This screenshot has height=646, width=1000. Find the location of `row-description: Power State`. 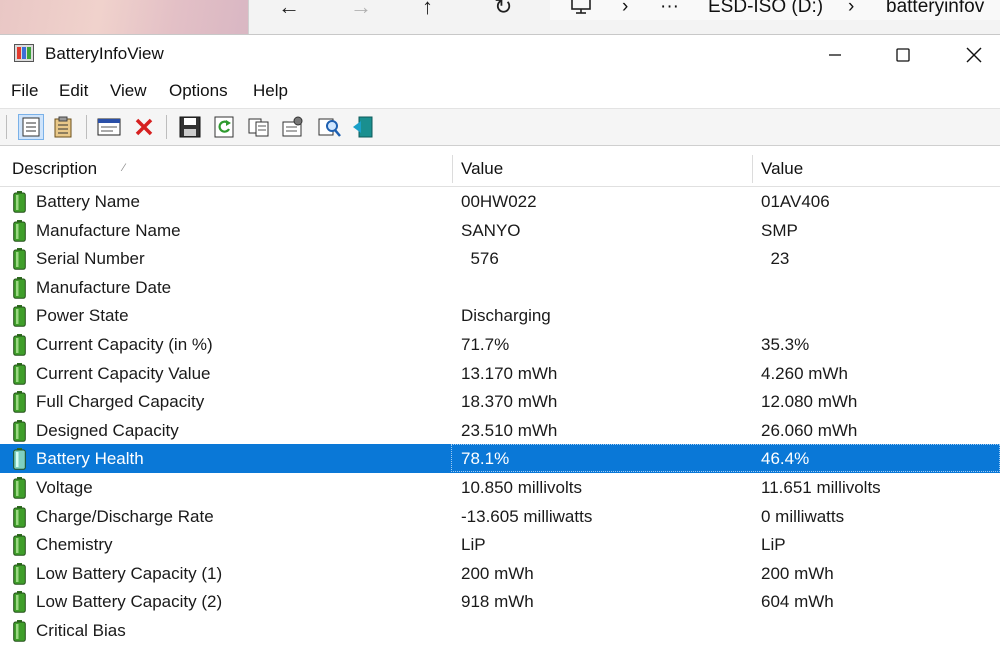

row-description: Power State is located at coordinates (82, 316).